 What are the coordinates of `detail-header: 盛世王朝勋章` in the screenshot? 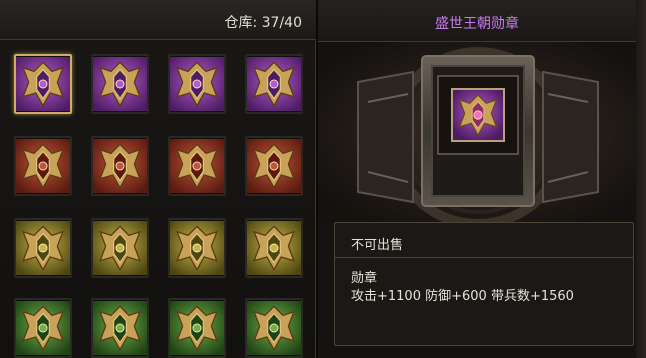 It's located at (482, 21).